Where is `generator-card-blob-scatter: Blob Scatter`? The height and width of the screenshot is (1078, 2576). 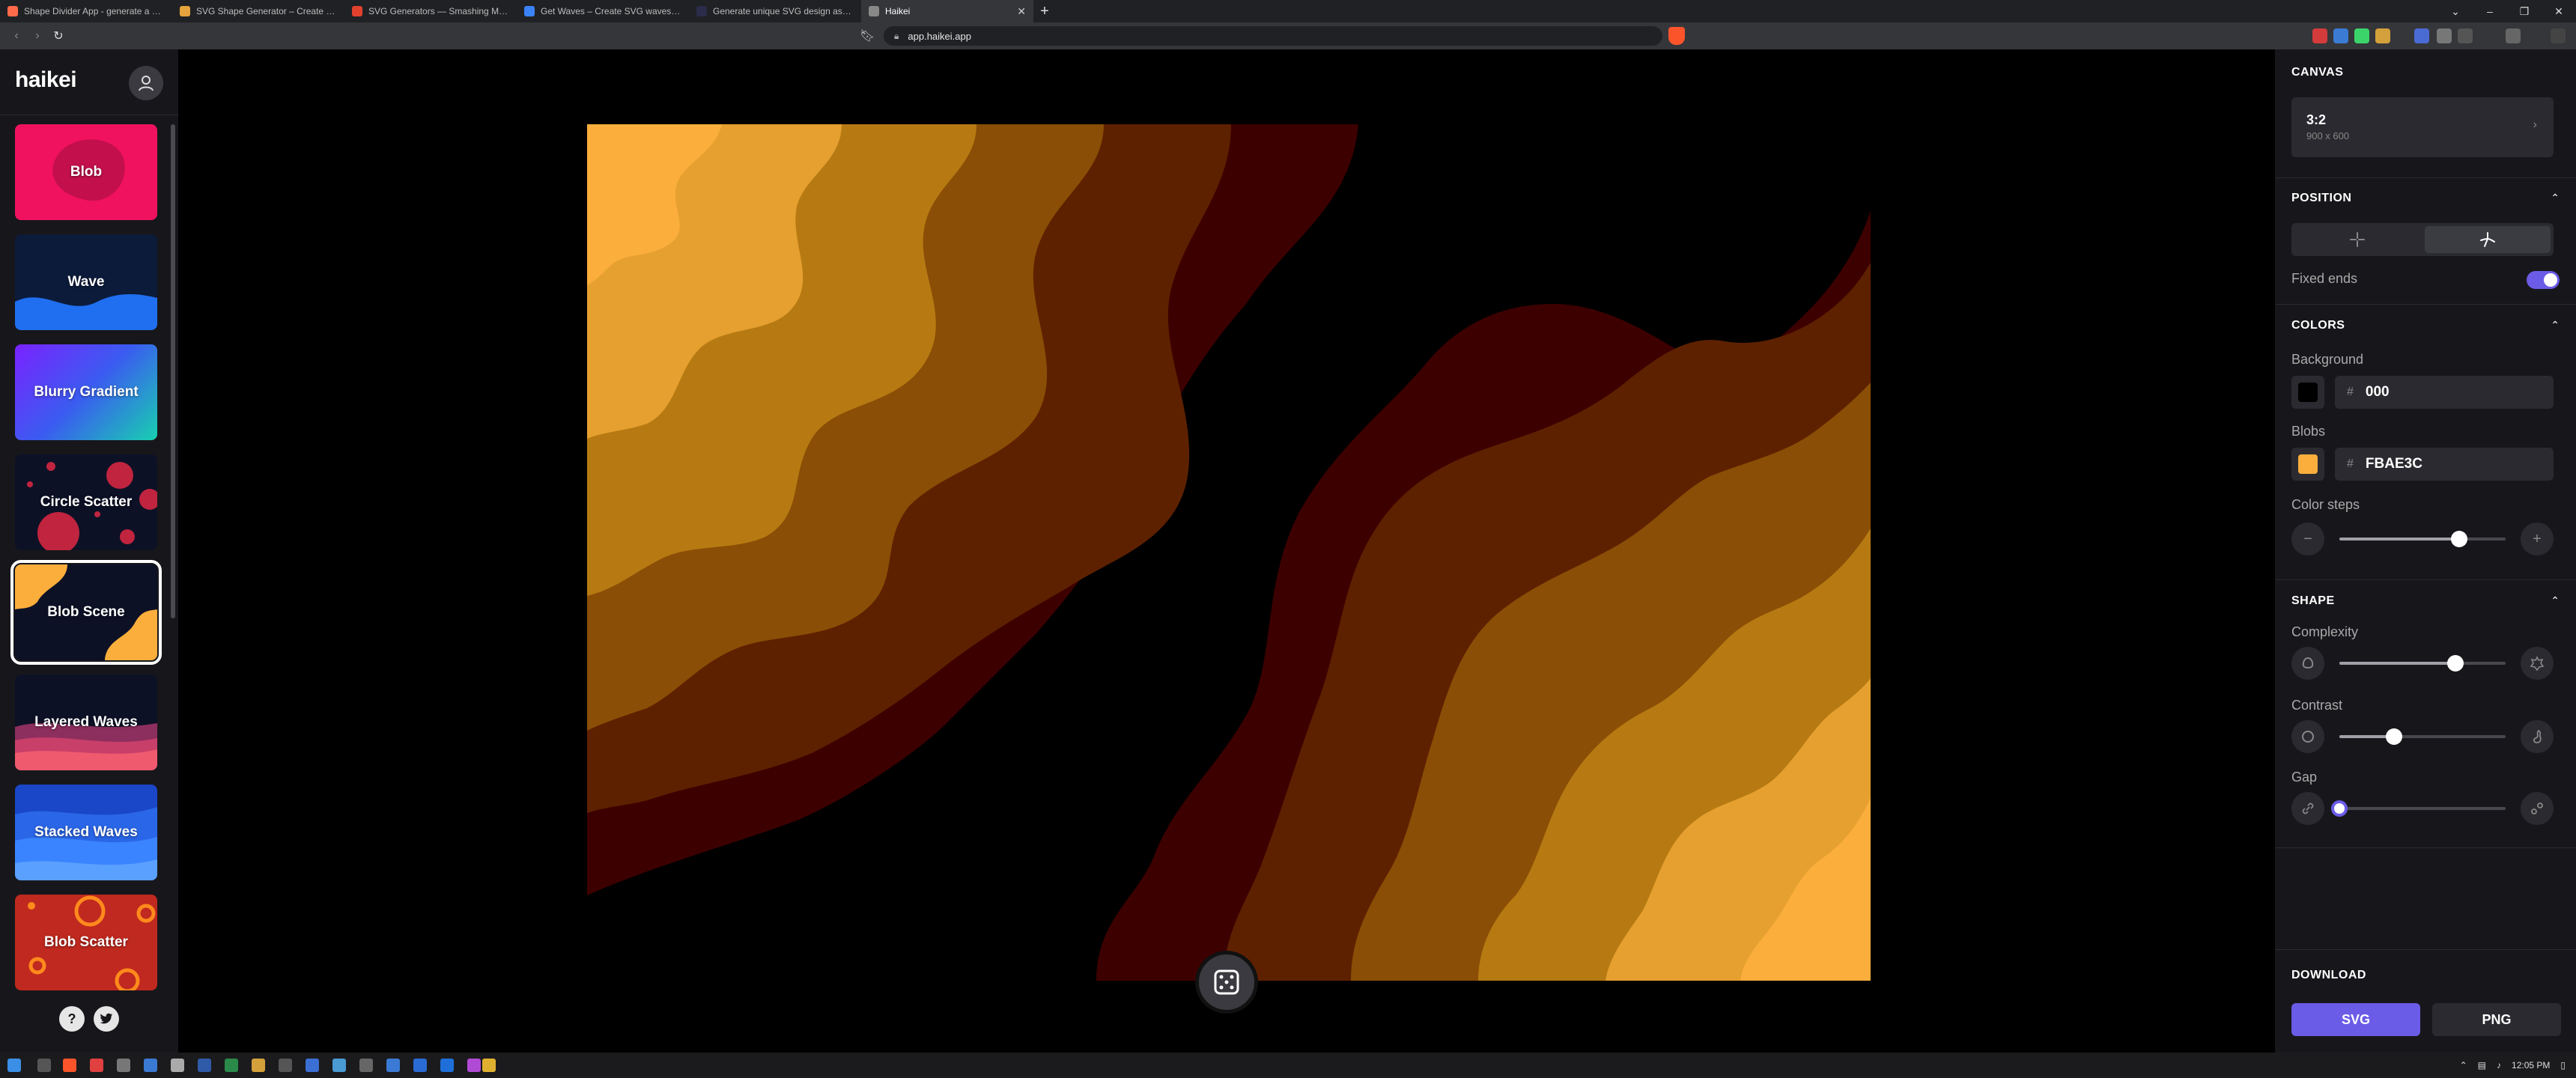 generator-card-blob-scatter: Blob Scatter is located at coordinates (86, 942).